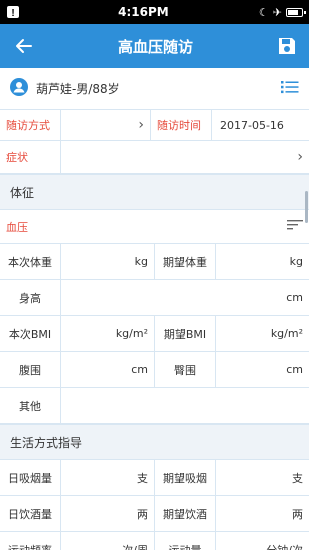 The width and height of the screenshot is (320, 550). What do you see at coordinates (108, 369) in the screenshot?
I see `waist-field: cm` at bounding box center [108, 369].